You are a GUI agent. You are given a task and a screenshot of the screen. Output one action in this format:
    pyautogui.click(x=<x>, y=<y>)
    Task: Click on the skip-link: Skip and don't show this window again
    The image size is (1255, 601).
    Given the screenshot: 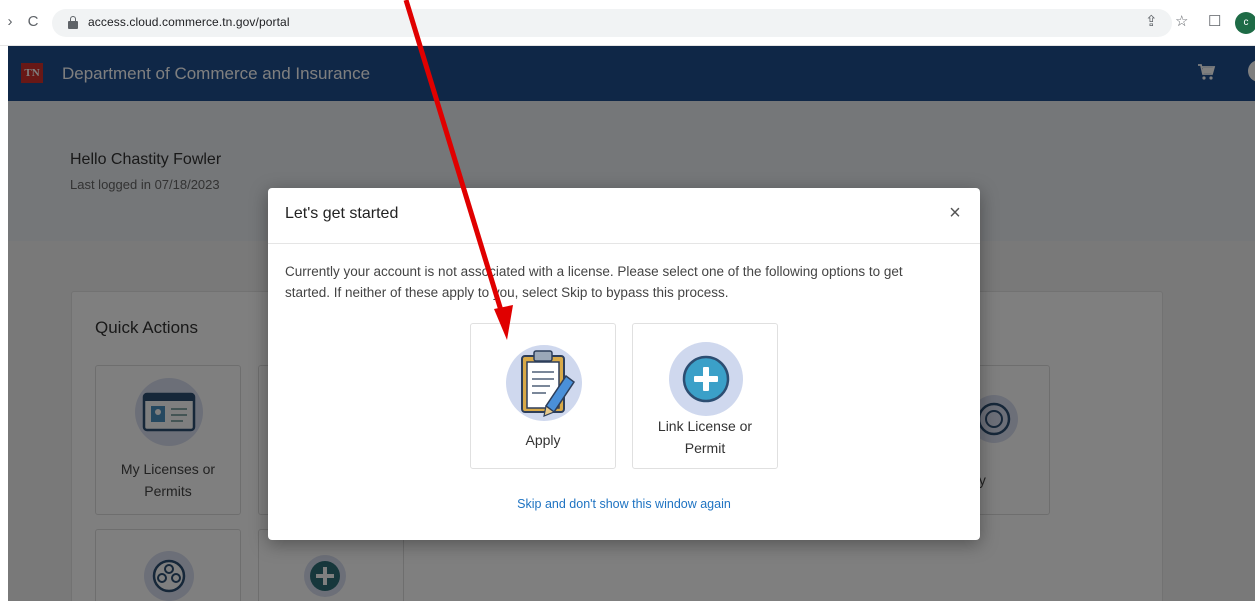 What is the action you would take?
    pyautogui.click(x=624, y=504)
    